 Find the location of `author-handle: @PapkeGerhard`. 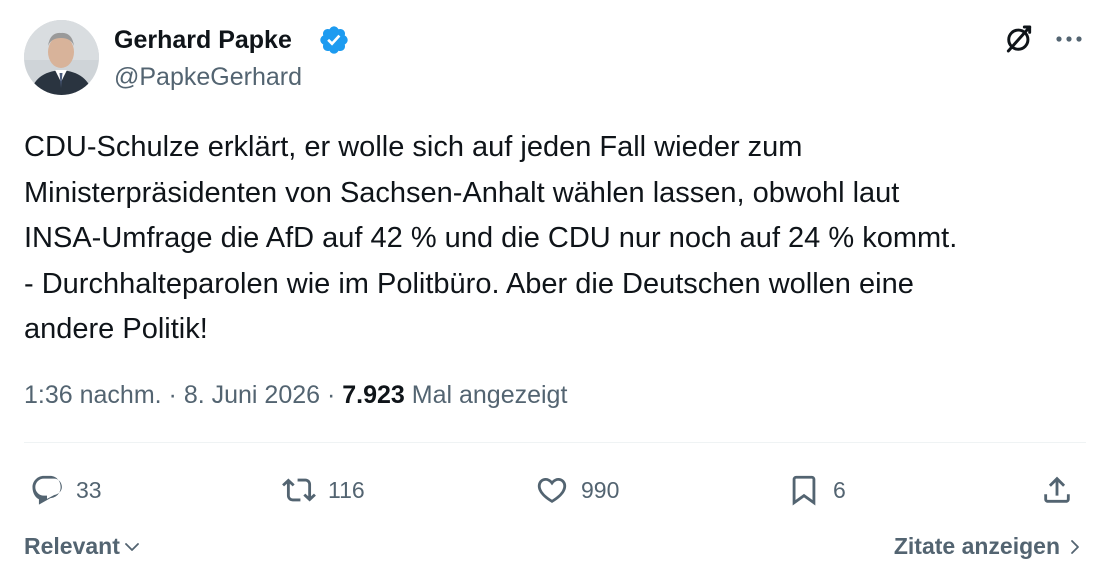

author-handle: @PapkeGerhard is located at coordinates (208, 77).